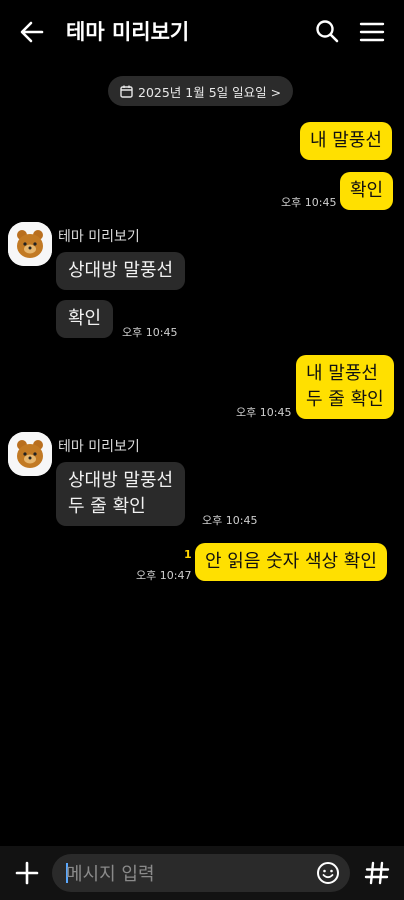 The image size is (404, 900). Describe the element at coordinates (126, 91) in the screenshot. I see `calendar-icon` at that location.